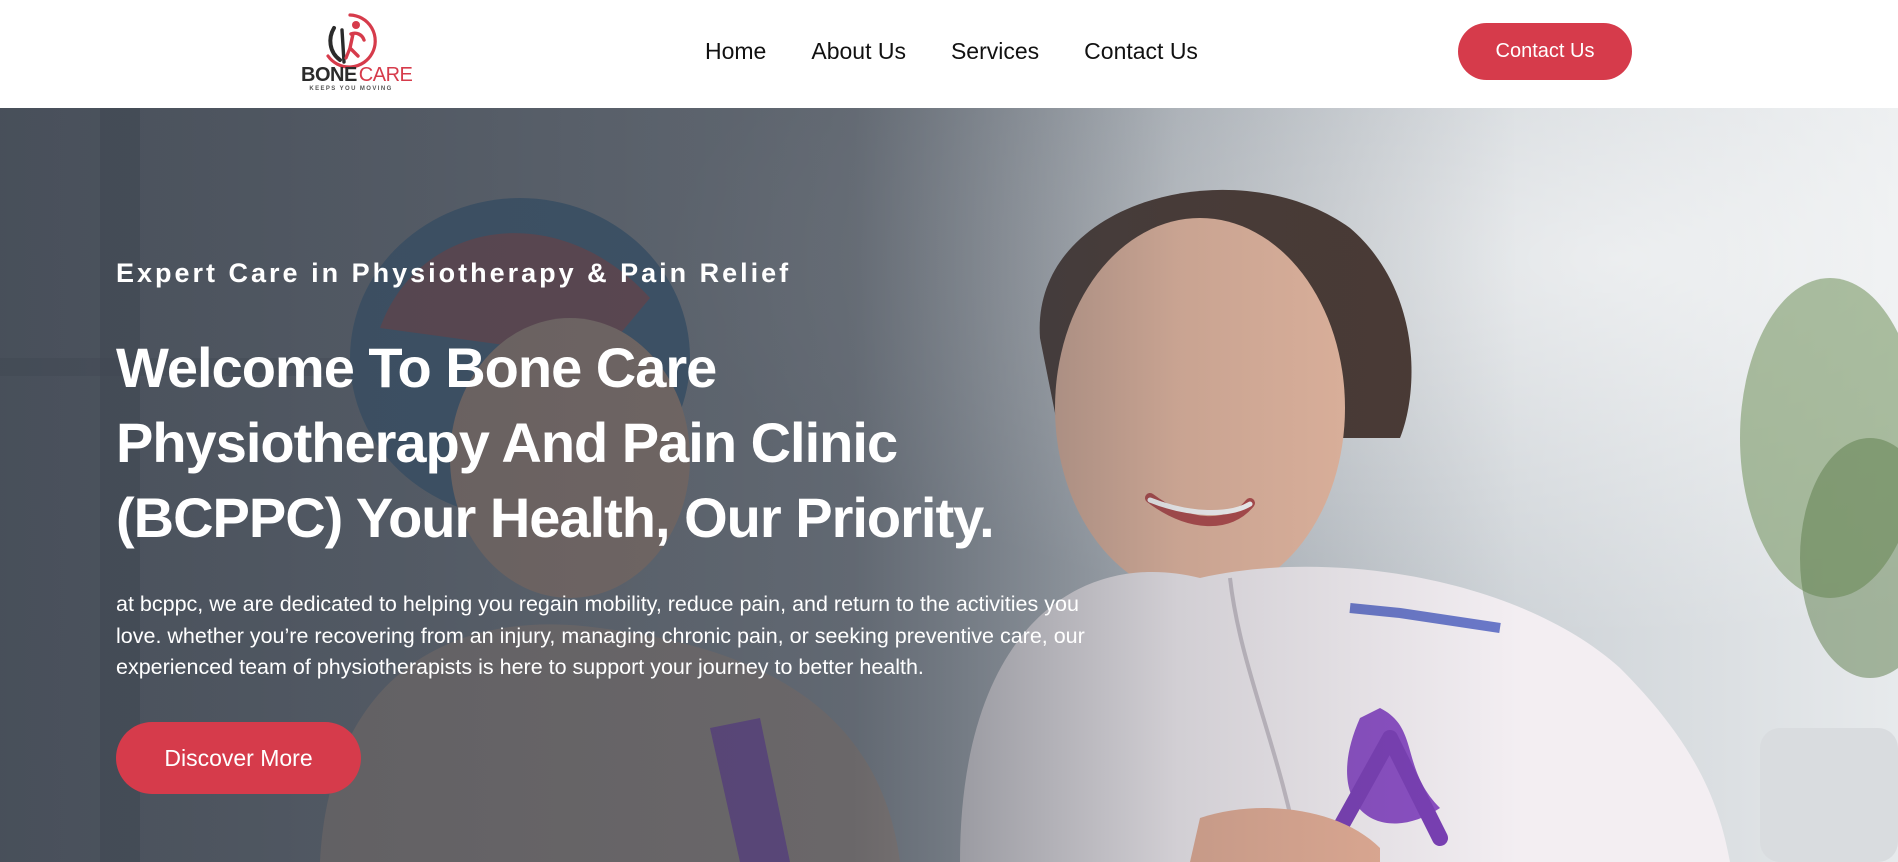 Image resolution: width=1898 pixels, height=862 pixels. I want to click on nav-item-about-us: About Us, so click(858, 51).